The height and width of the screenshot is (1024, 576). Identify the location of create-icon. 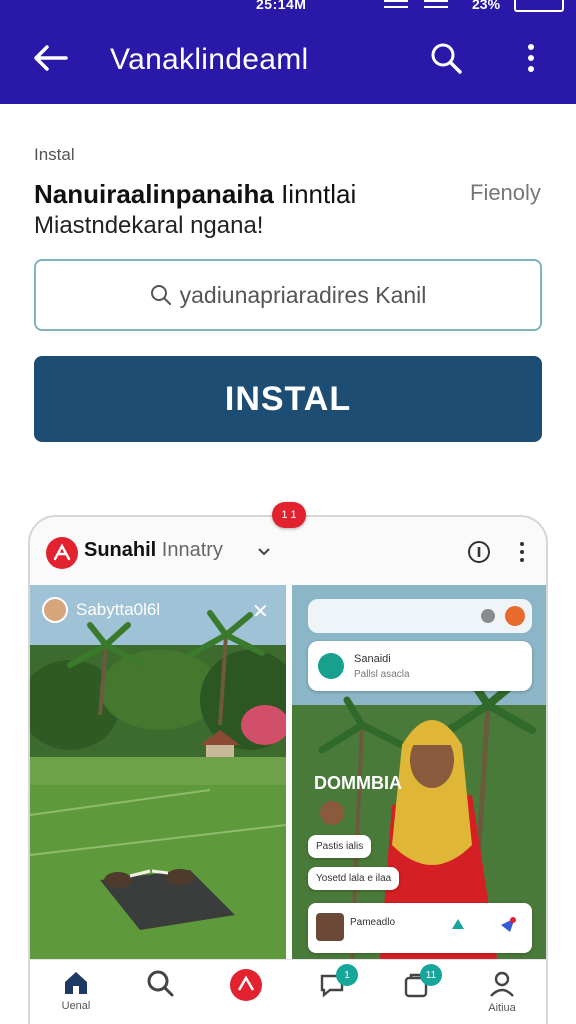
(246, 985).